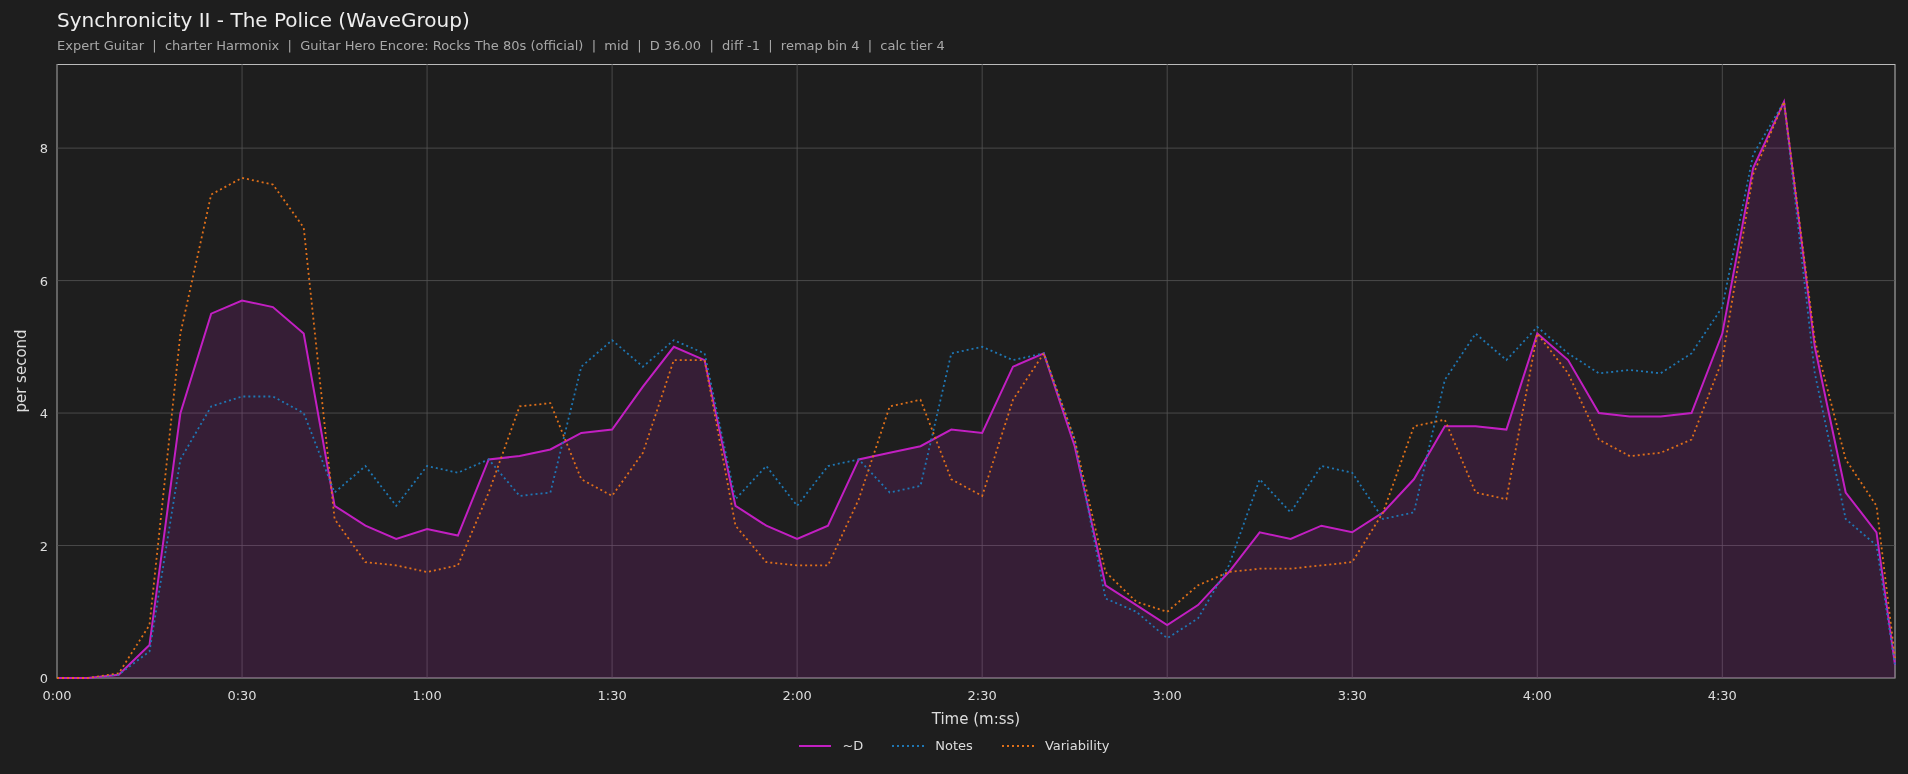  What do you see at coordinates (43, 546) in the screenshot?
I see `y-tick-label: 2` at bounding box center [43, 546].